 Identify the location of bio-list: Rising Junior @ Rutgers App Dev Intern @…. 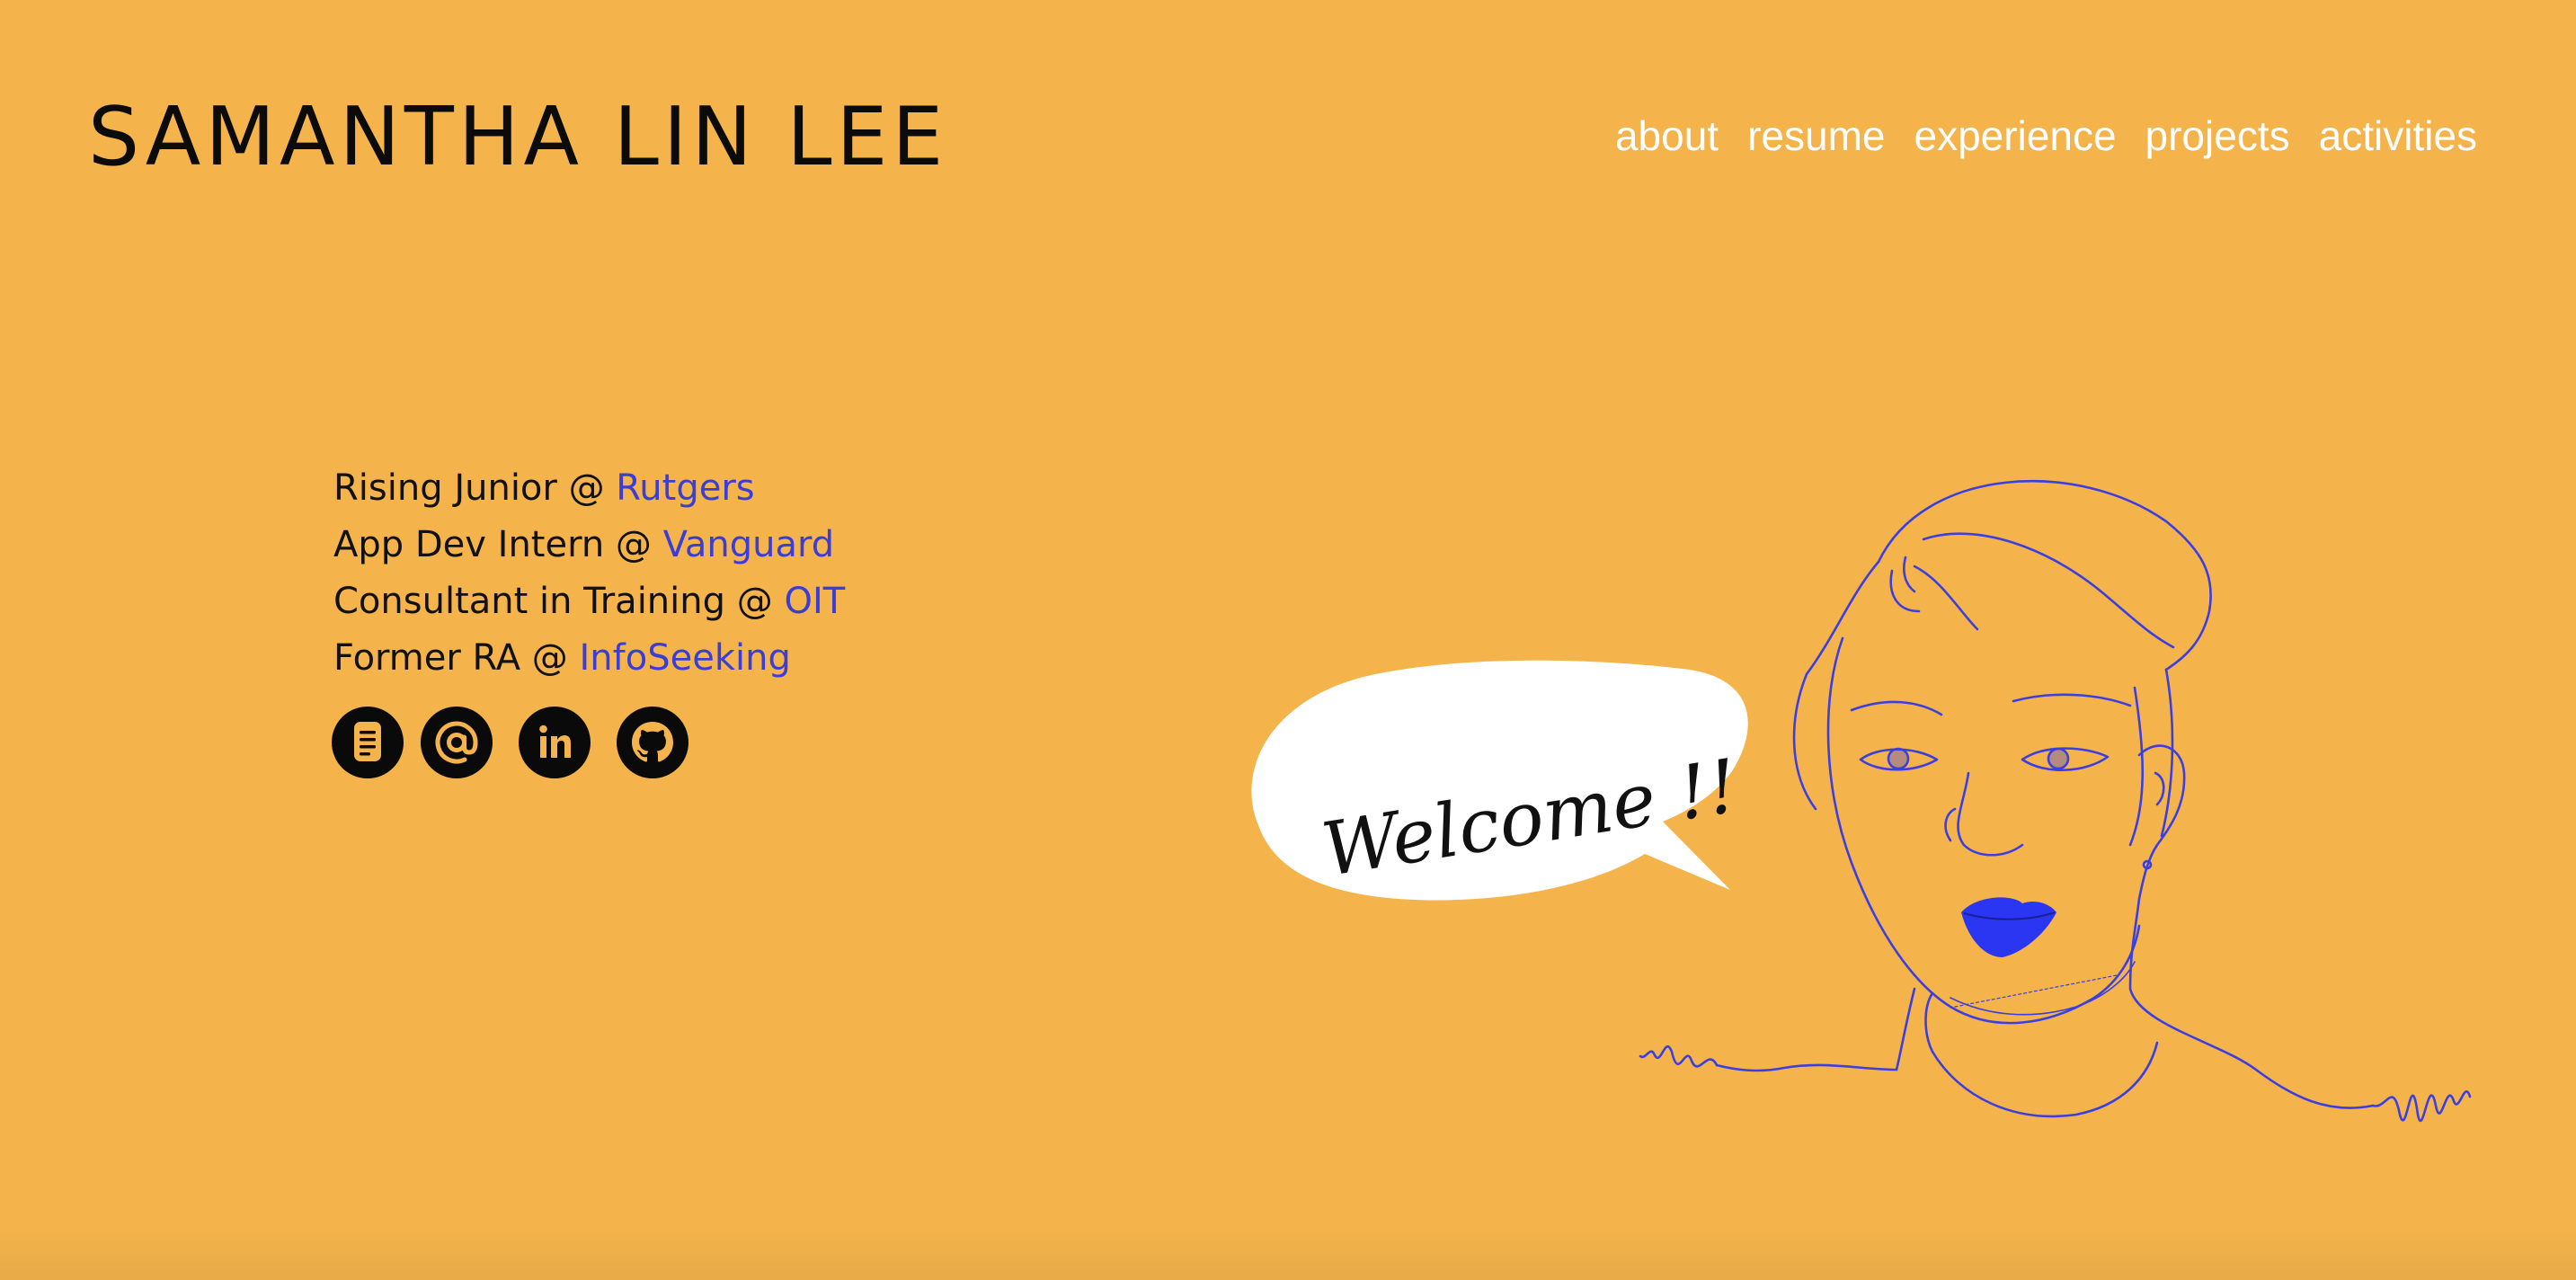
(589, 573).